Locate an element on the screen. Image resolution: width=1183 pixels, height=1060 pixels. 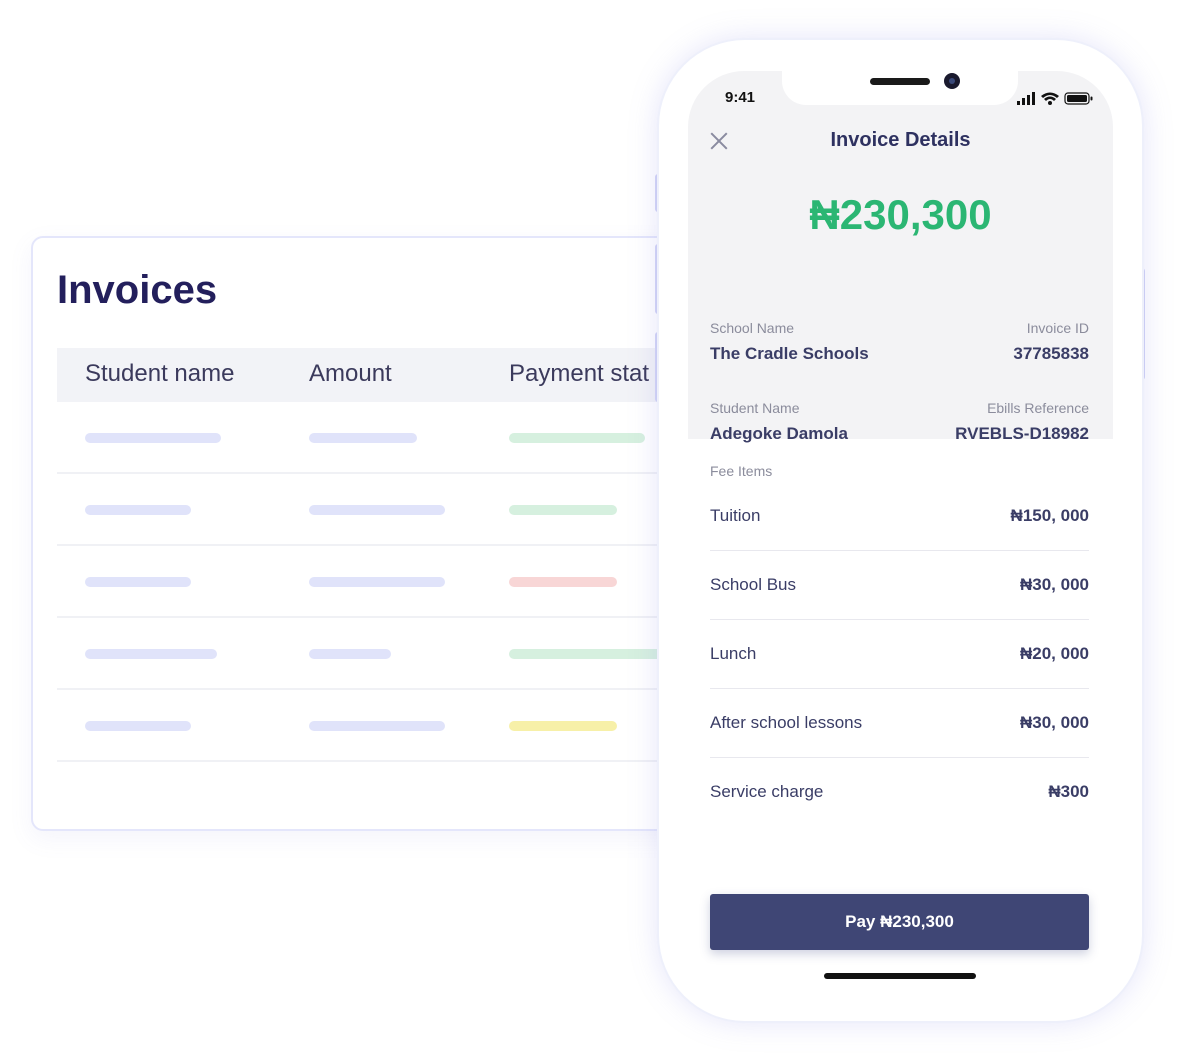
fee-items-heading: Fee Items is located at coordinates (741, 471).